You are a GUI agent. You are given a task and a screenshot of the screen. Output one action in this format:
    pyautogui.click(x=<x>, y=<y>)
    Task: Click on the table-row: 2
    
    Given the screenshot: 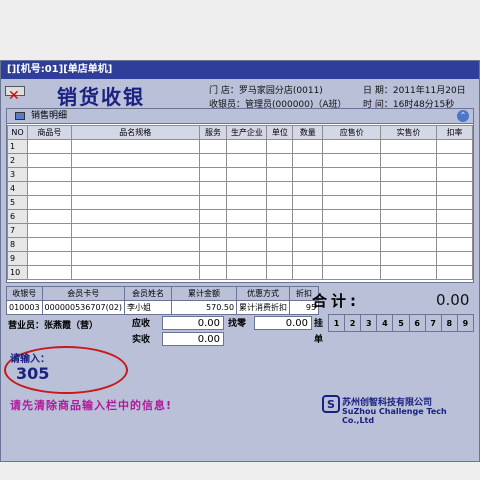 What is the action you would take?
    pyautogui.click(x=240, y=160)
    